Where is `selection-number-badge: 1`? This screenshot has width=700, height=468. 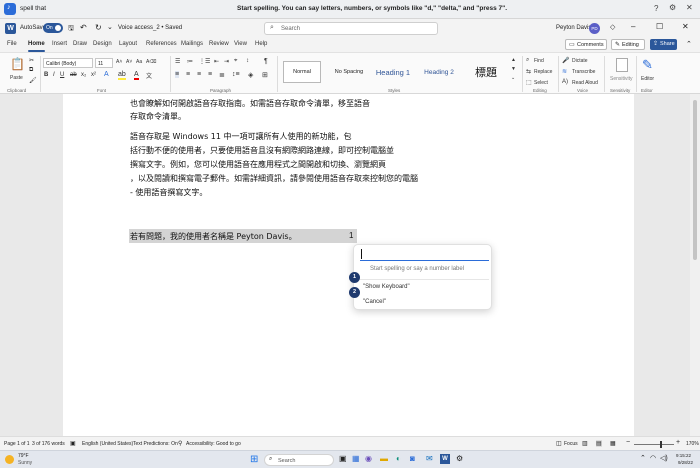 selection-number-badge: 1 is located at coordinates (351, 235).